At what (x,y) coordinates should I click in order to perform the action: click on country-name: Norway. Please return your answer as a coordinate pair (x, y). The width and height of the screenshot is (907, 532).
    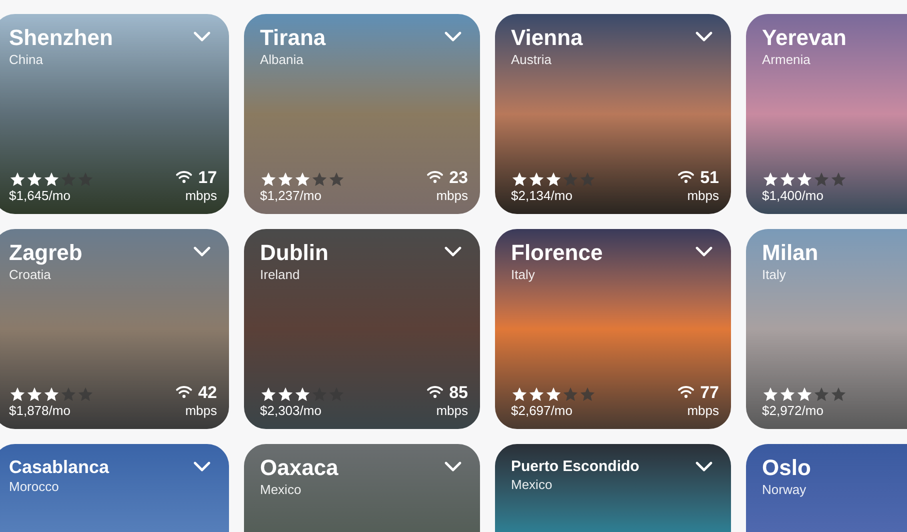
    Looking at the image, I should click on (785, 490).